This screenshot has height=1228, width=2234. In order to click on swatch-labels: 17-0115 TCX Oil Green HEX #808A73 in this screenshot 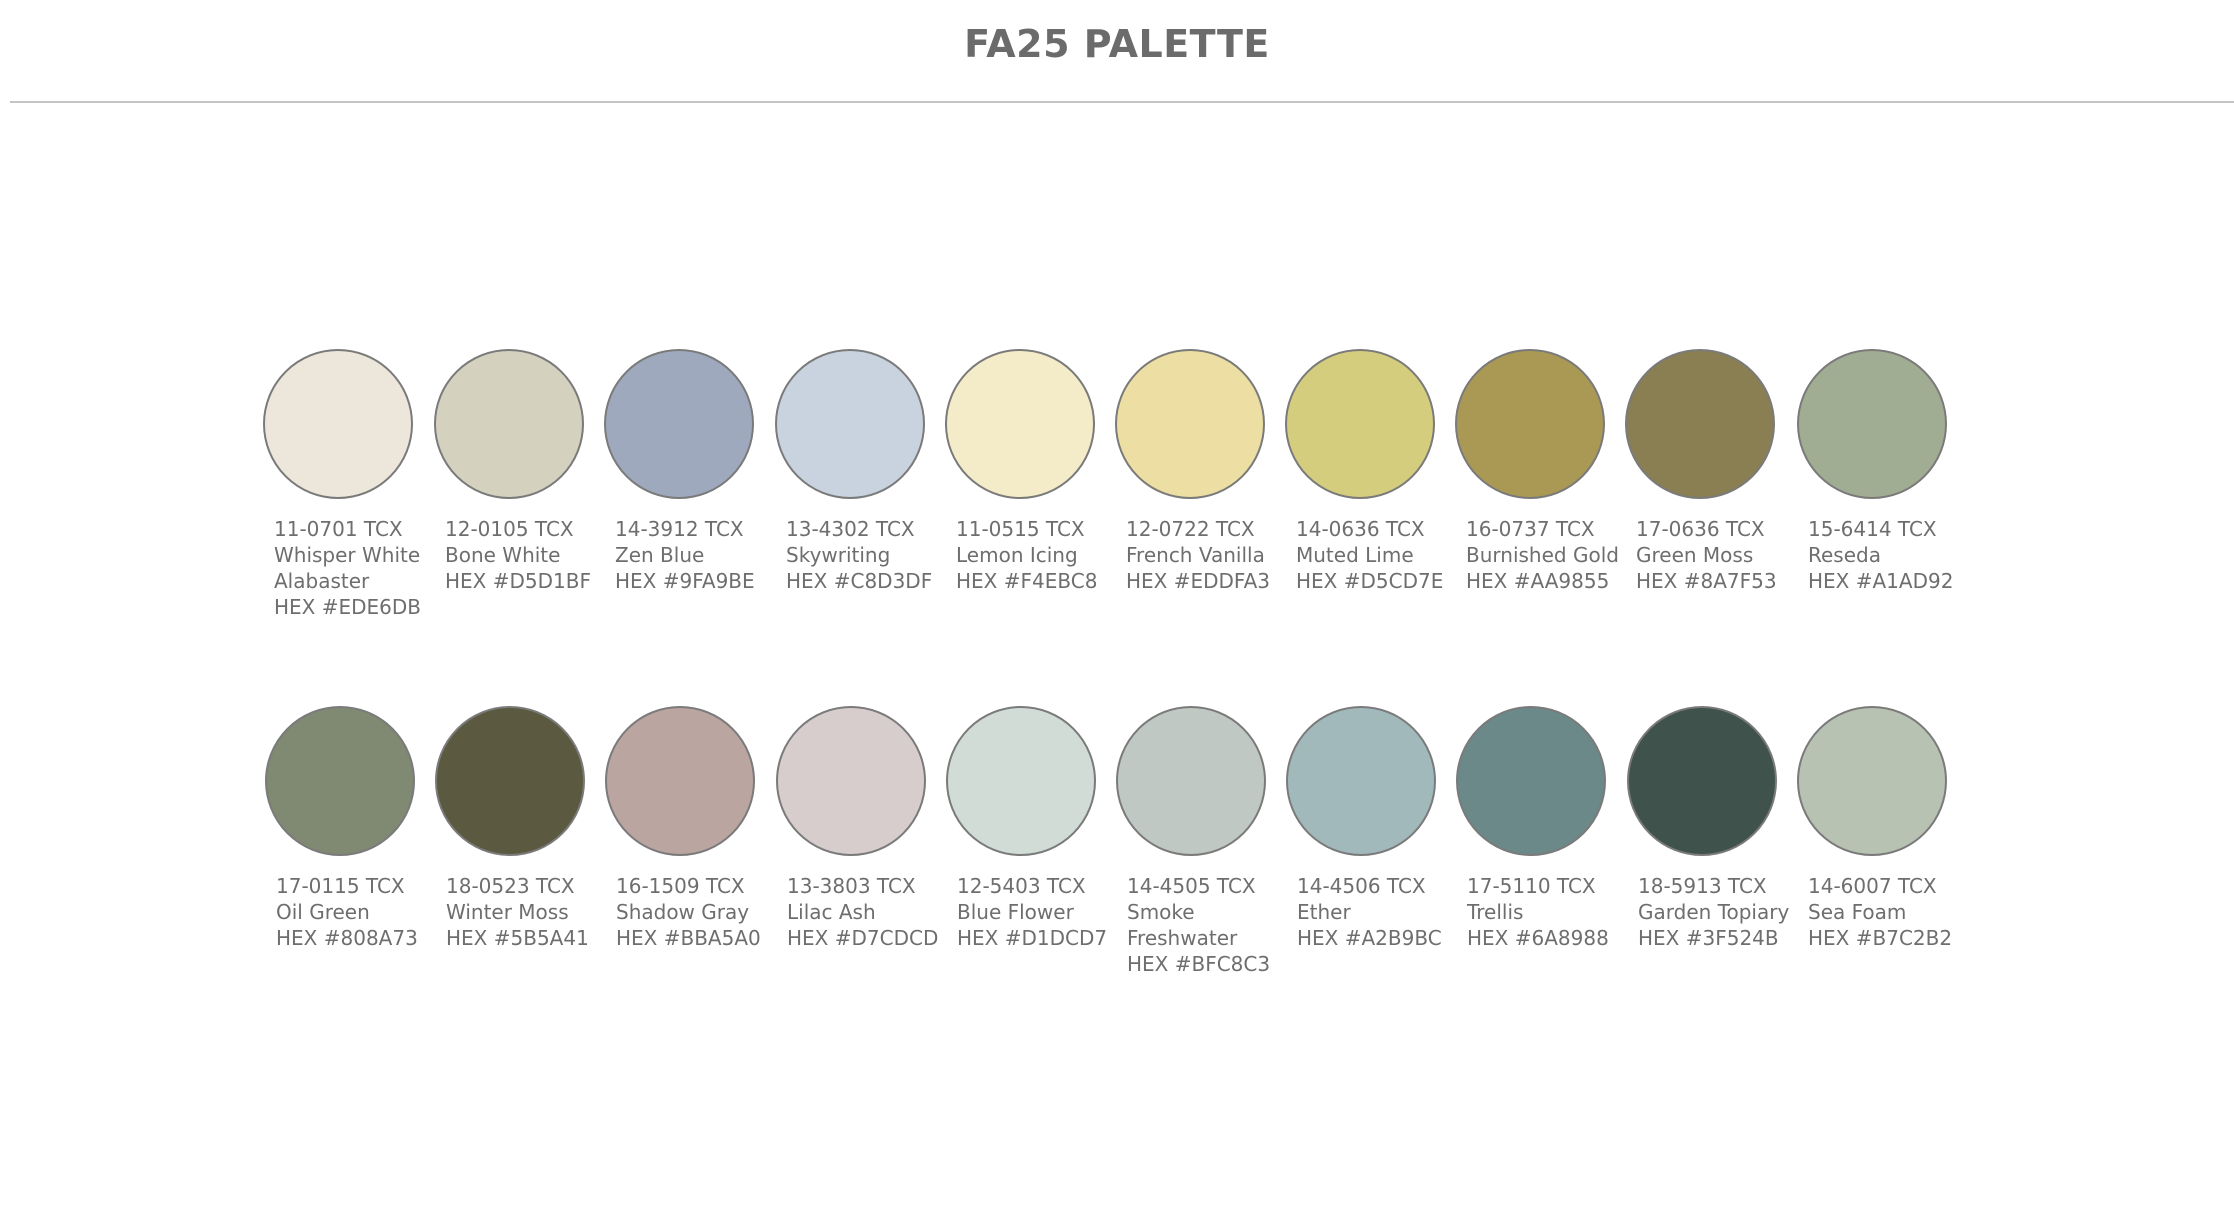, I will do `click(364, 912)`.